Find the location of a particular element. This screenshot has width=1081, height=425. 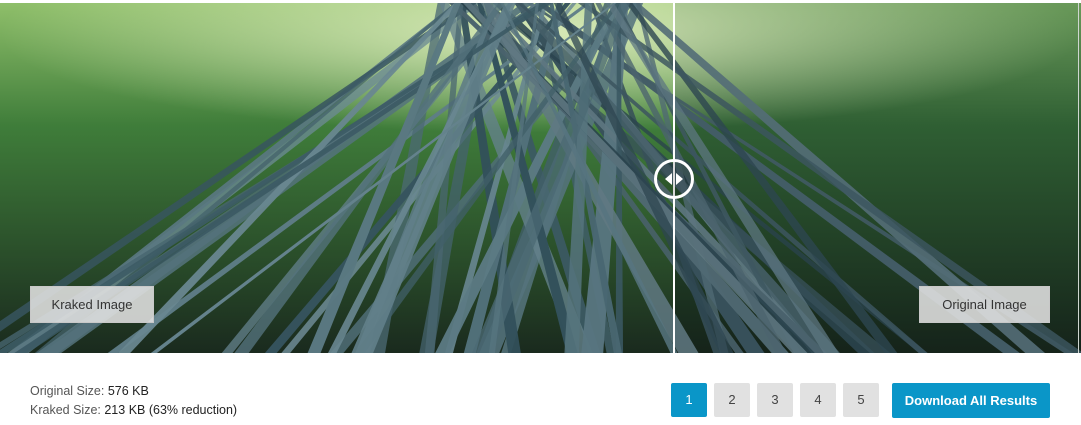

original-size-value: 576 KB is located at coordinates (128, 391).